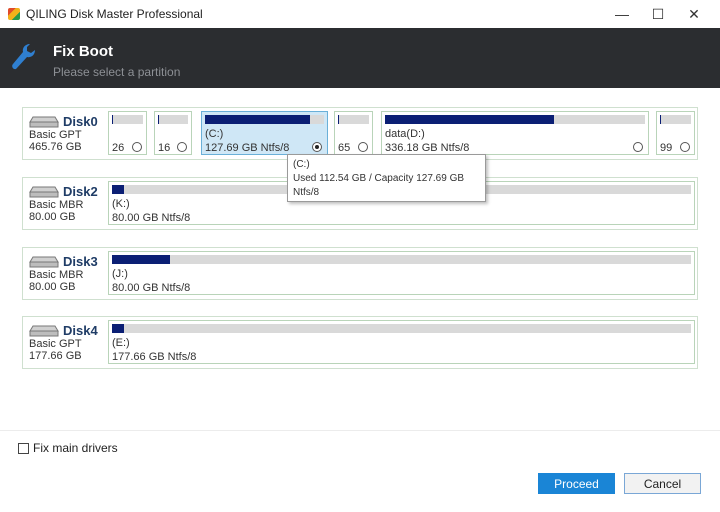 This screenshot has width=720, height=512. I want to click on partition-disk0-d: data(D:) 336.18 GB Ntfs/8, so click(515, 133).